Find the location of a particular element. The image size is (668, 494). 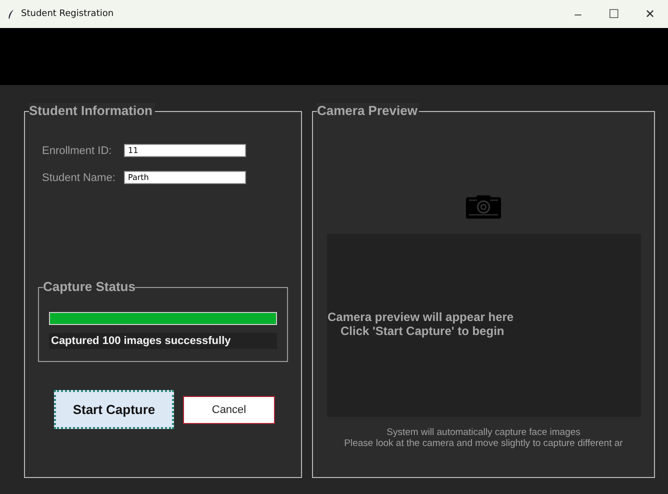

window-title: Student Registration is located at coordinates (67, 14).